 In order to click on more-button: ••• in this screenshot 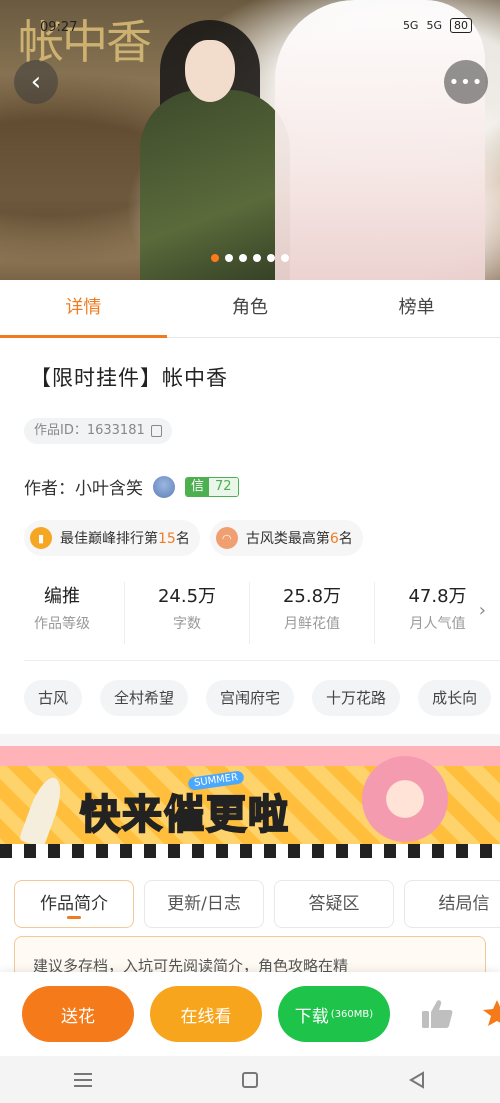, I will do `click(466, 82)`.